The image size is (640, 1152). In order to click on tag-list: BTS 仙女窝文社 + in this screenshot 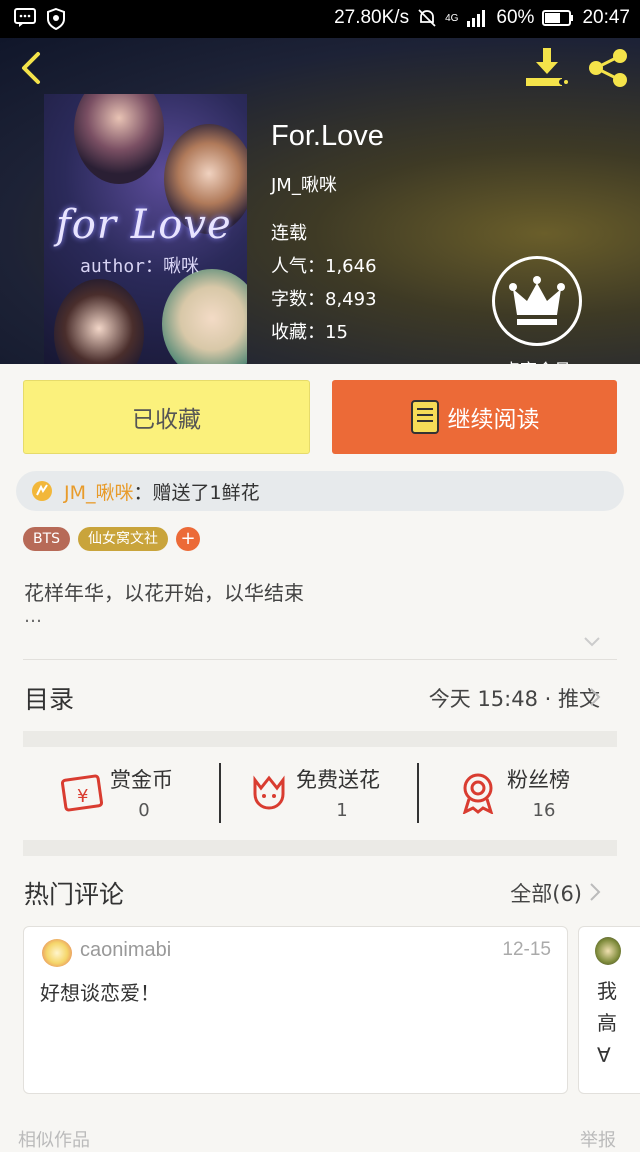, I will do `click(112, 539)`.